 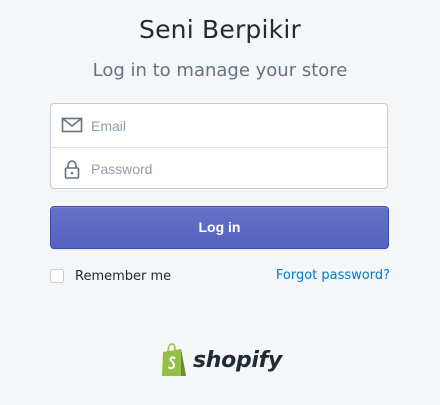 I want to click on shopify-logo: shopify, so click(x=220, y=360).